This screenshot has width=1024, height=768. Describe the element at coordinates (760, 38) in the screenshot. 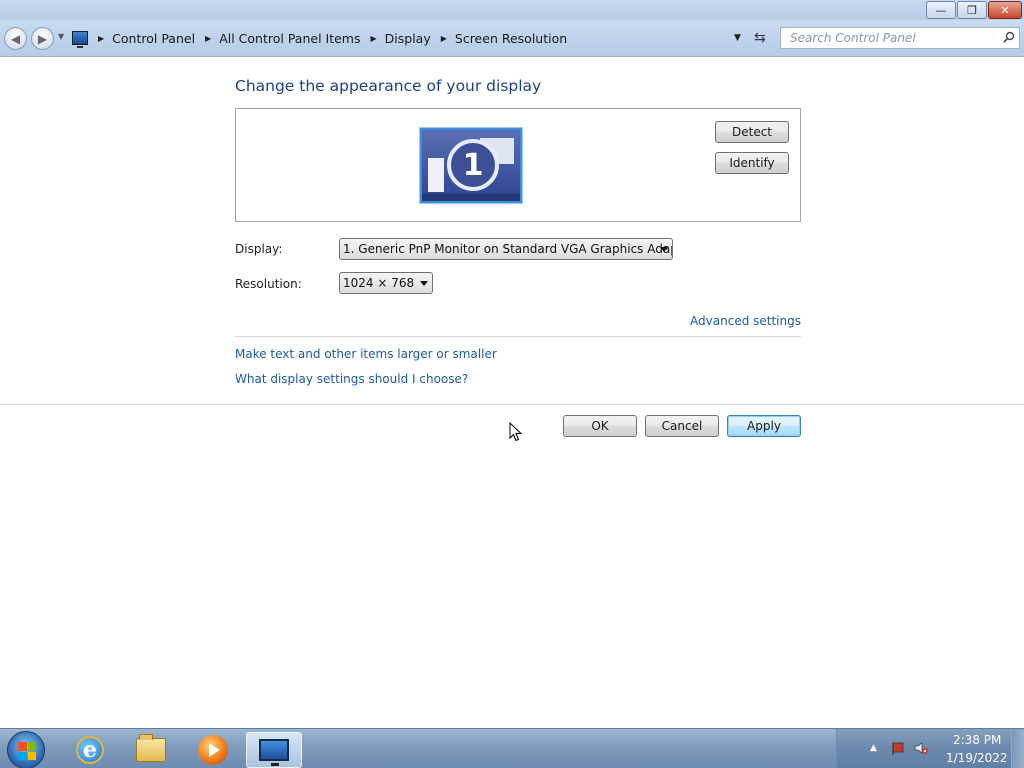

I see `refresh-icon: ⇆` at that location.